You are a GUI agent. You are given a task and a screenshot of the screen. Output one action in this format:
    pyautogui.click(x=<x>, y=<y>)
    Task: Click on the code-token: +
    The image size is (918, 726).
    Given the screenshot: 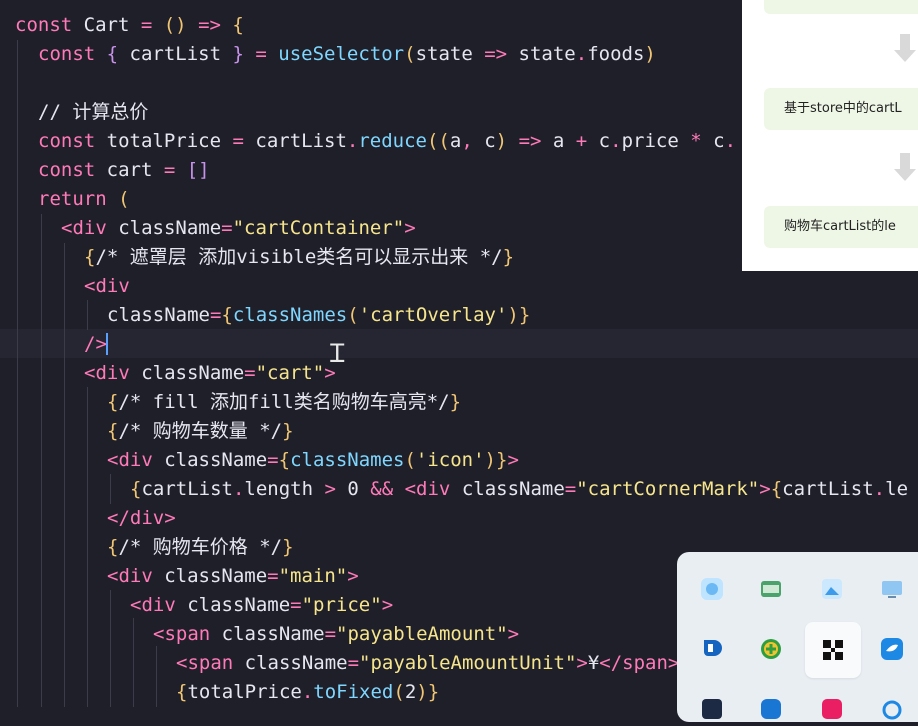 What is the action you would take?
    pyautogui.click(x=587, y=141)
    